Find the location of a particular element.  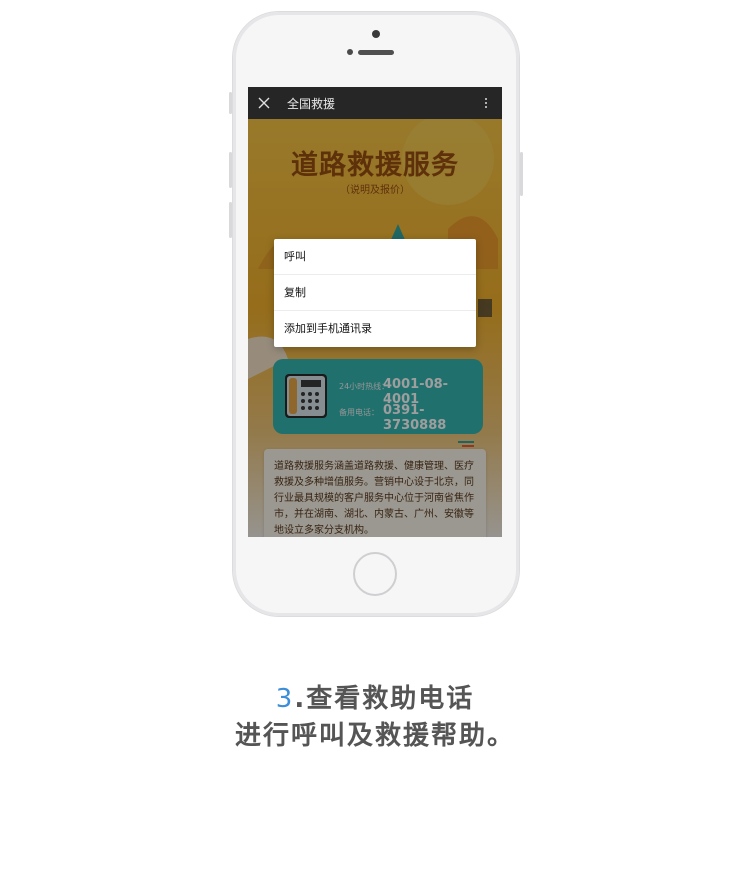

phone-power-button is located at coordinates (521, 174).